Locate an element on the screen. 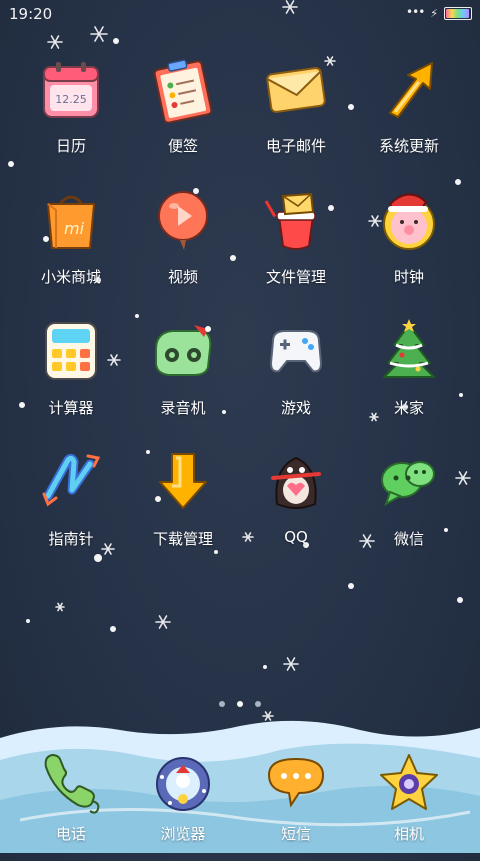  clock-icon is located at coordinates (409, 221).